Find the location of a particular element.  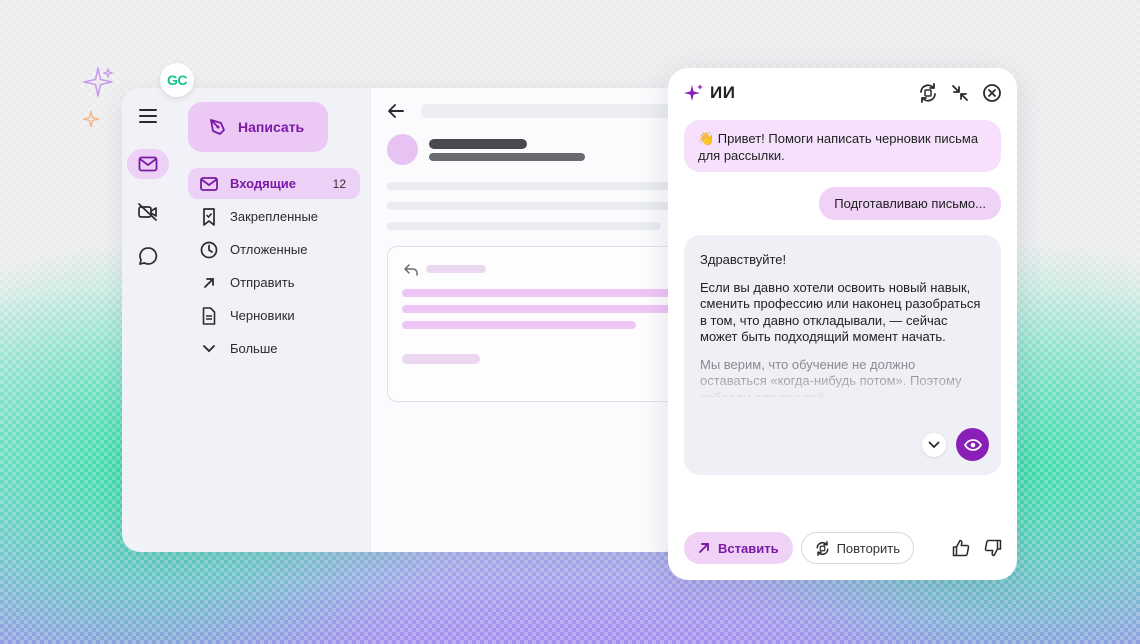

pen-icon is located at coordinates (217, 127).